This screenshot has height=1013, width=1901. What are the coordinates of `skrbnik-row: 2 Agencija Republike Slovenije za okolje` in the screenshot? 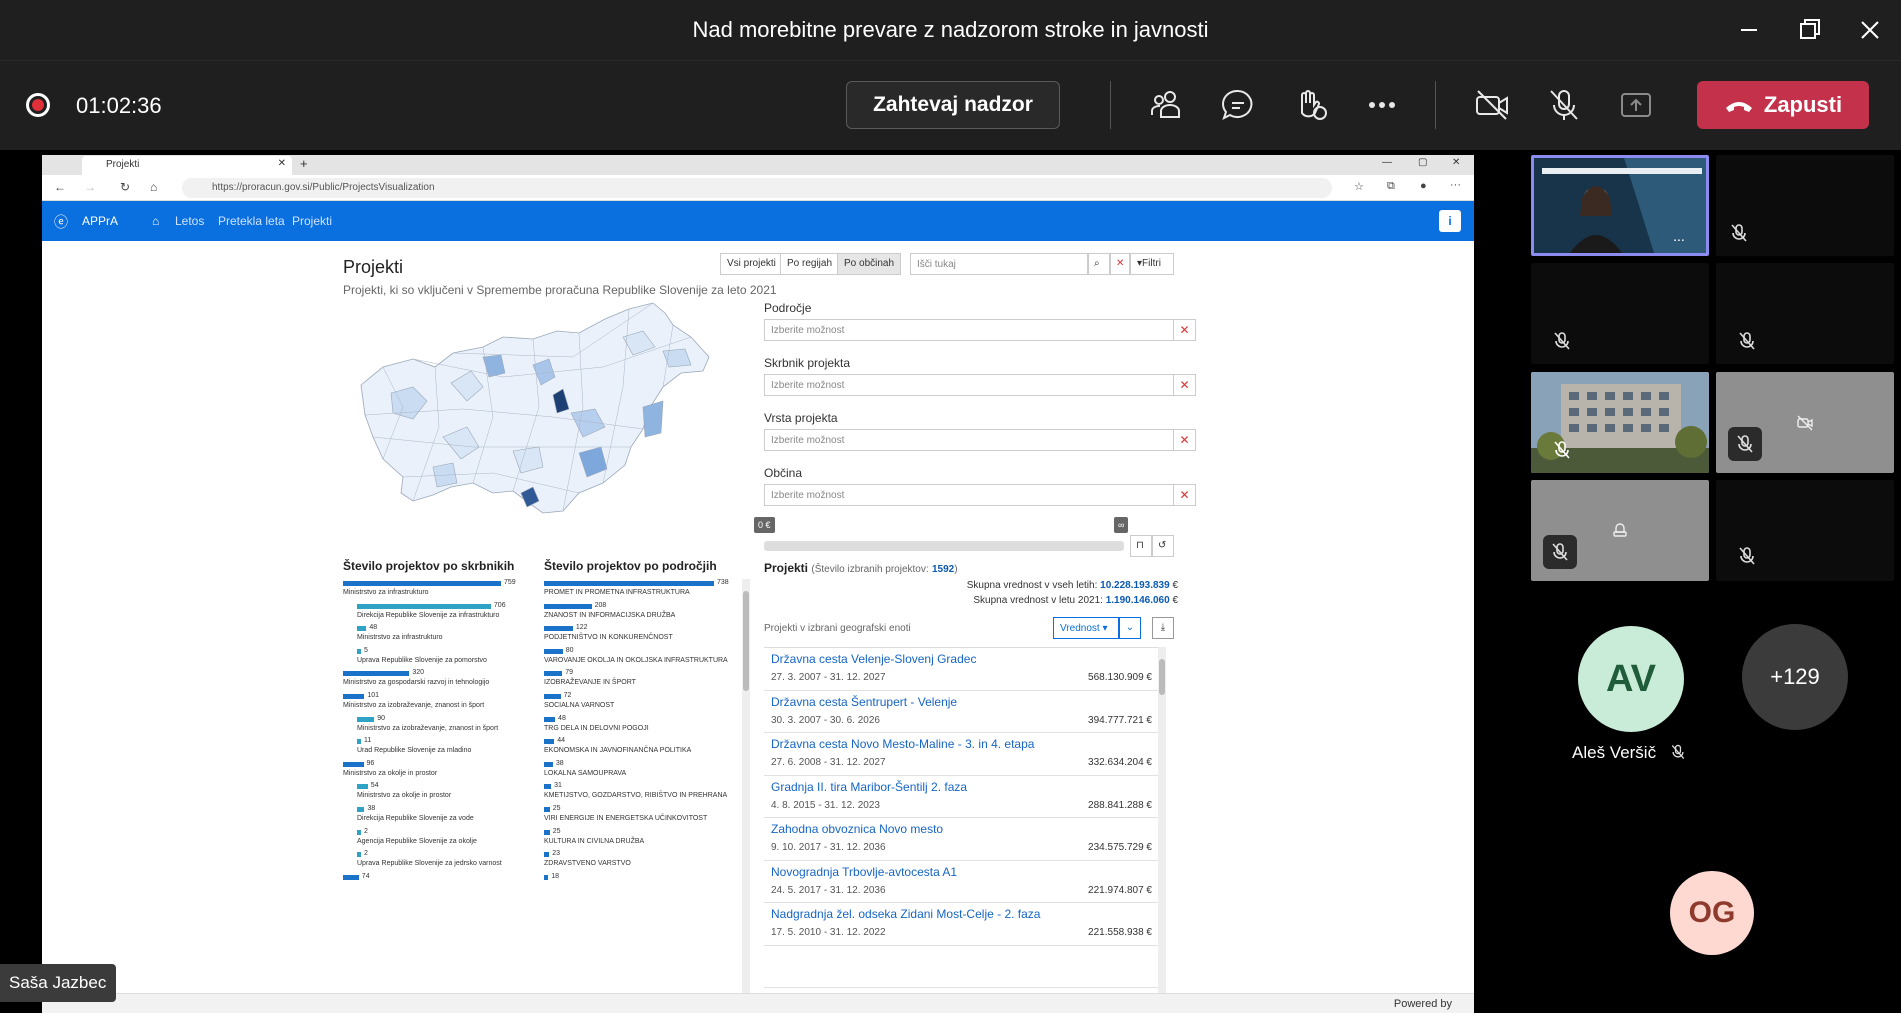 It's located at (443, 839).